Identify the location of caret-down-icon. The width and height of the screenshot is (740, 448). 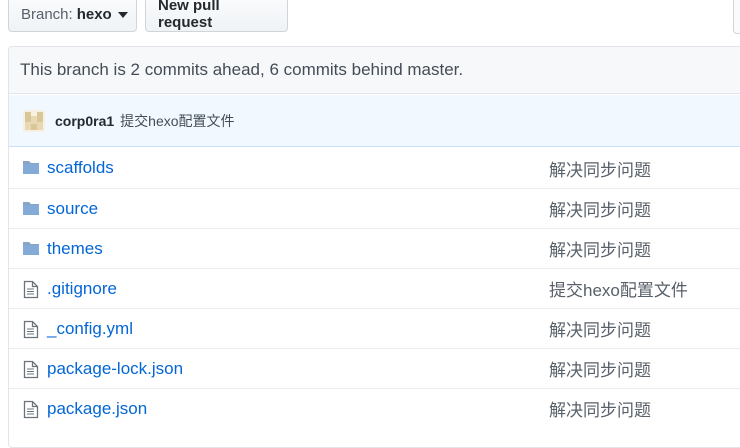
(122, 15).